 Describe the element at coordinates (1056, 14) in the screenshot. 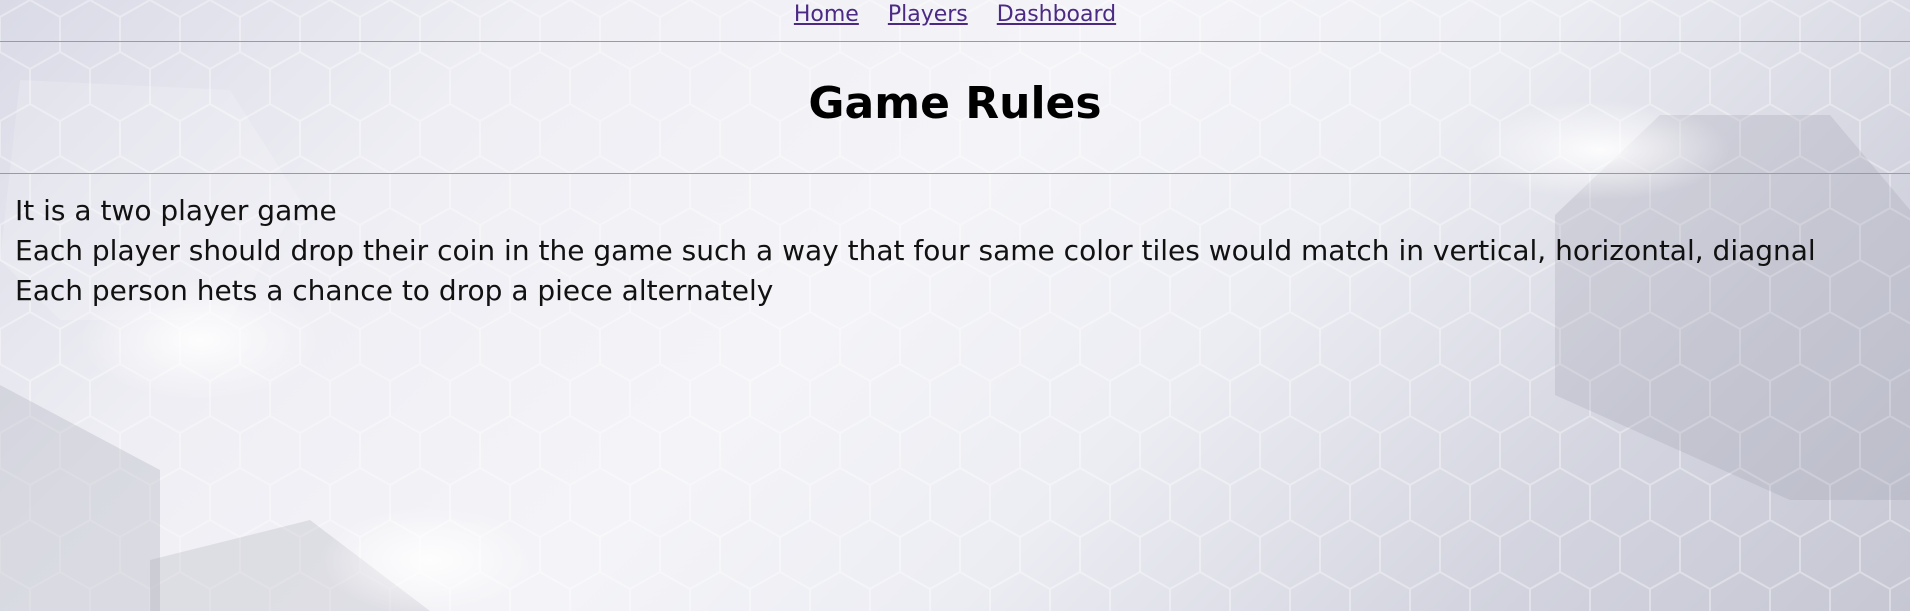

I see `nav-link-dashboard: Dashboard` at that location.